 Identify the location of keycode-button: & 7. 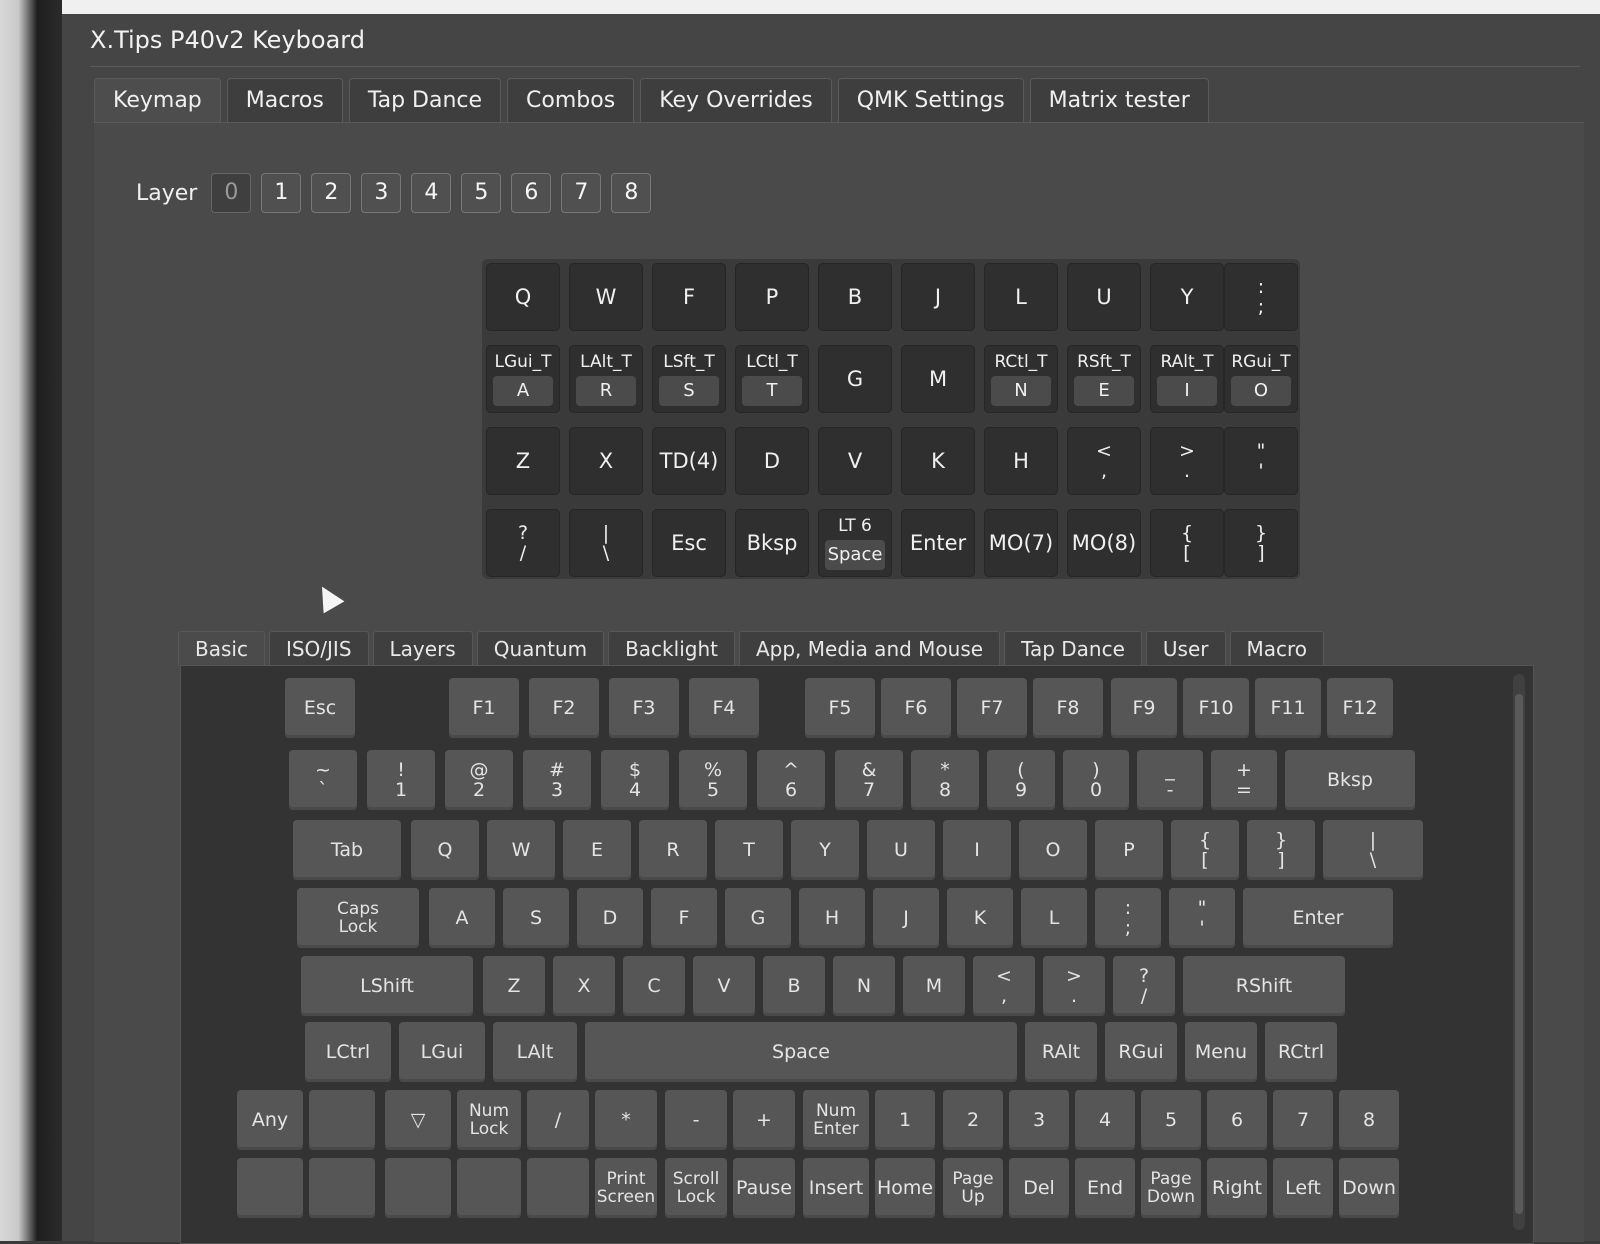
(869, 780).